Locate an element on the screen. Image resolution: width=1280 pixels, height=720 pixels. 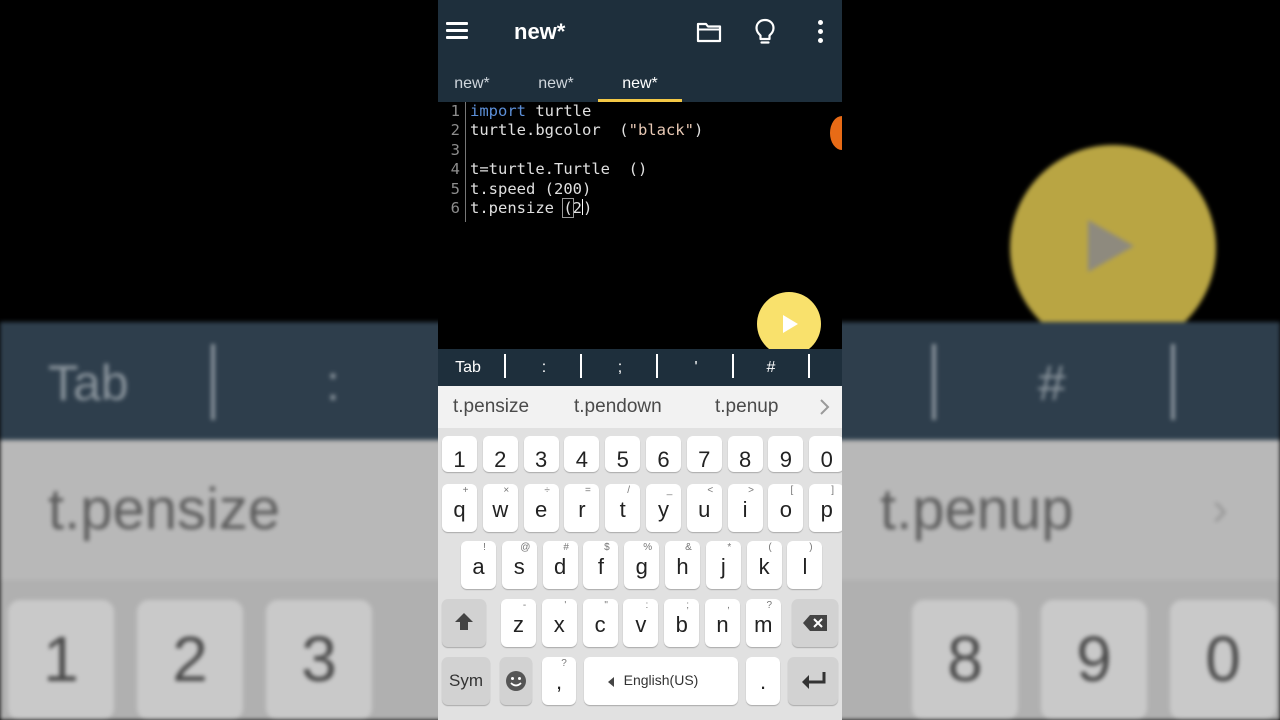
key-alt-label: / is located at coordinates (629, 490).